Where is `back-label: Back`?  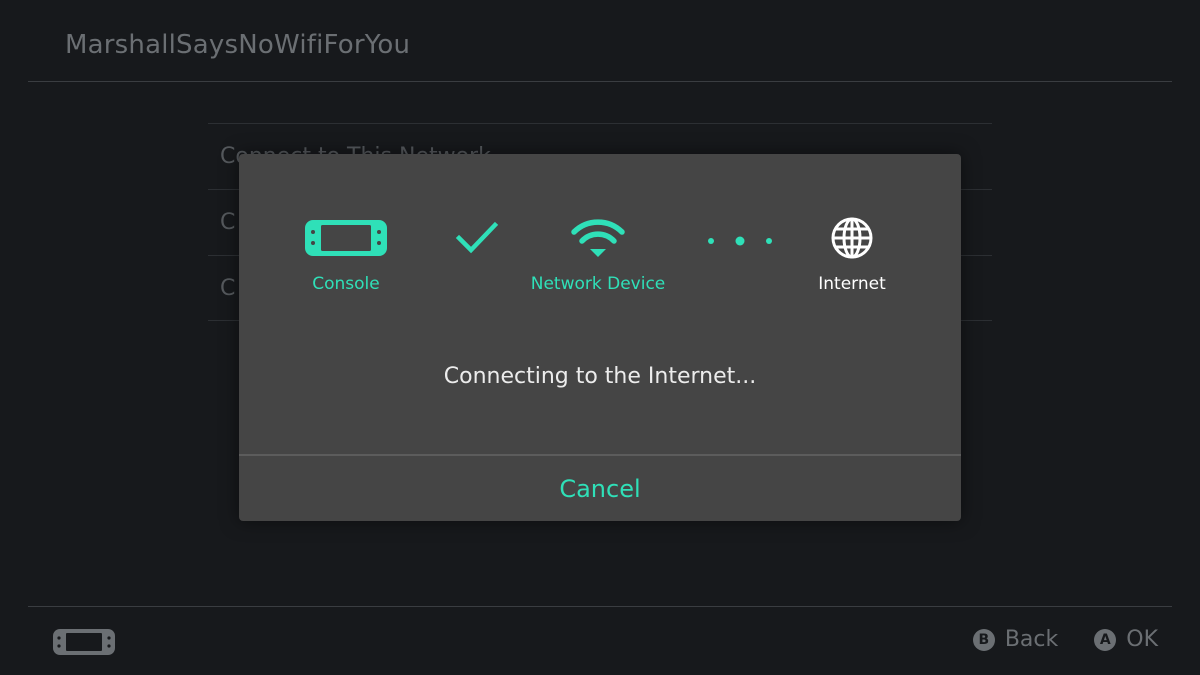
back-label: Back is located at coordinates (1031, 639).